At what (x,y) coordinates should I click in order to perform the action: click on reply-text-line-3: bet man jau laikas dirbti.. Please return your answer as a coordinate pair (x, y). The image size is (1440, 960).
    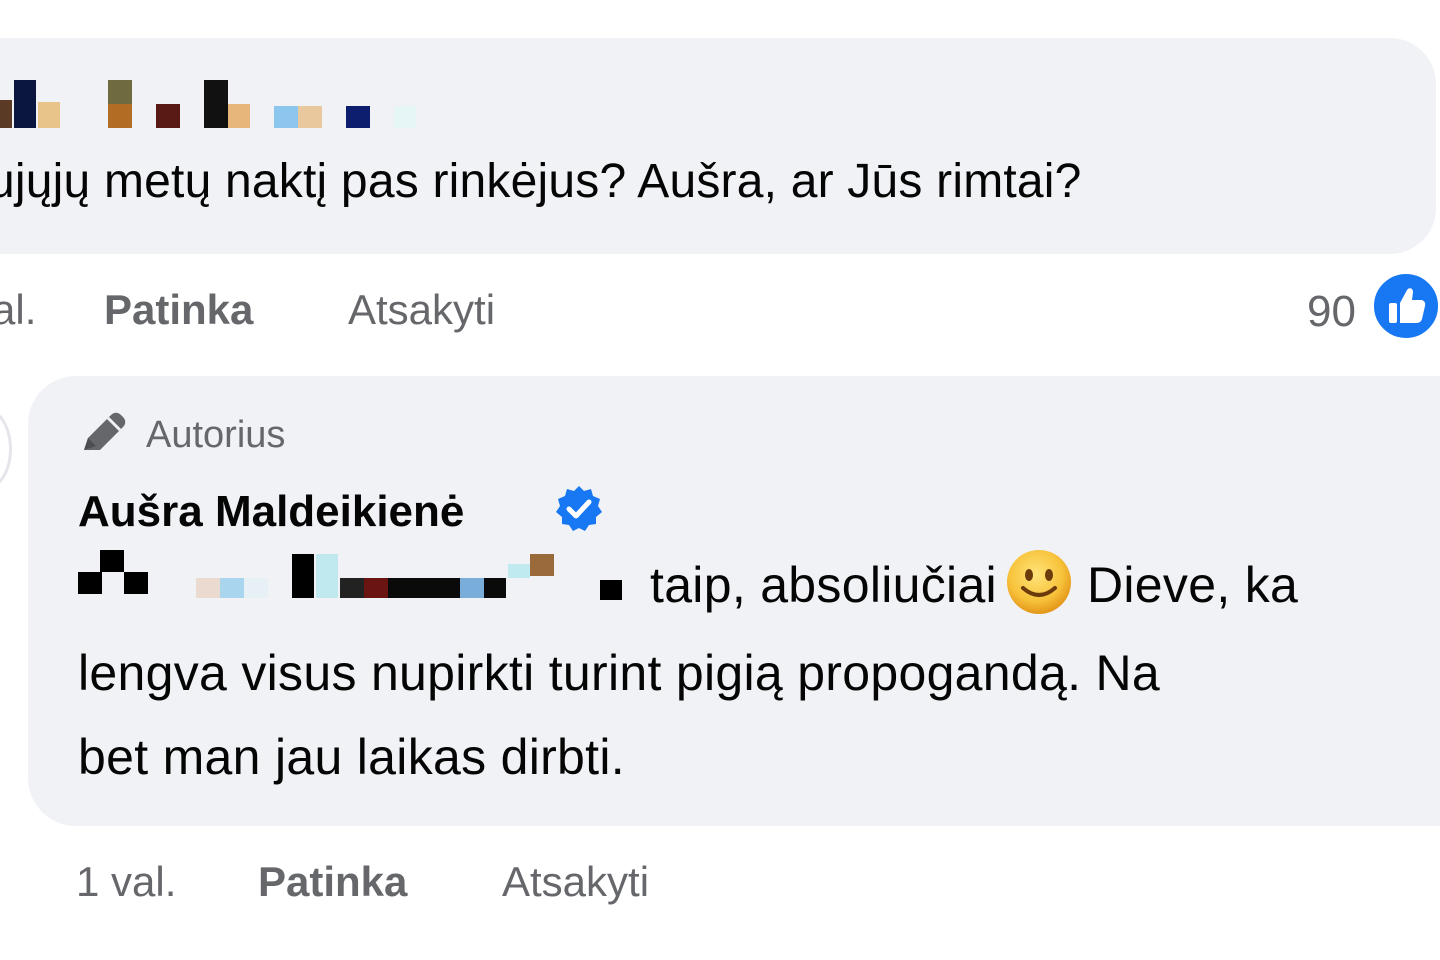
    Looking at the image, I should click on (351, 757).